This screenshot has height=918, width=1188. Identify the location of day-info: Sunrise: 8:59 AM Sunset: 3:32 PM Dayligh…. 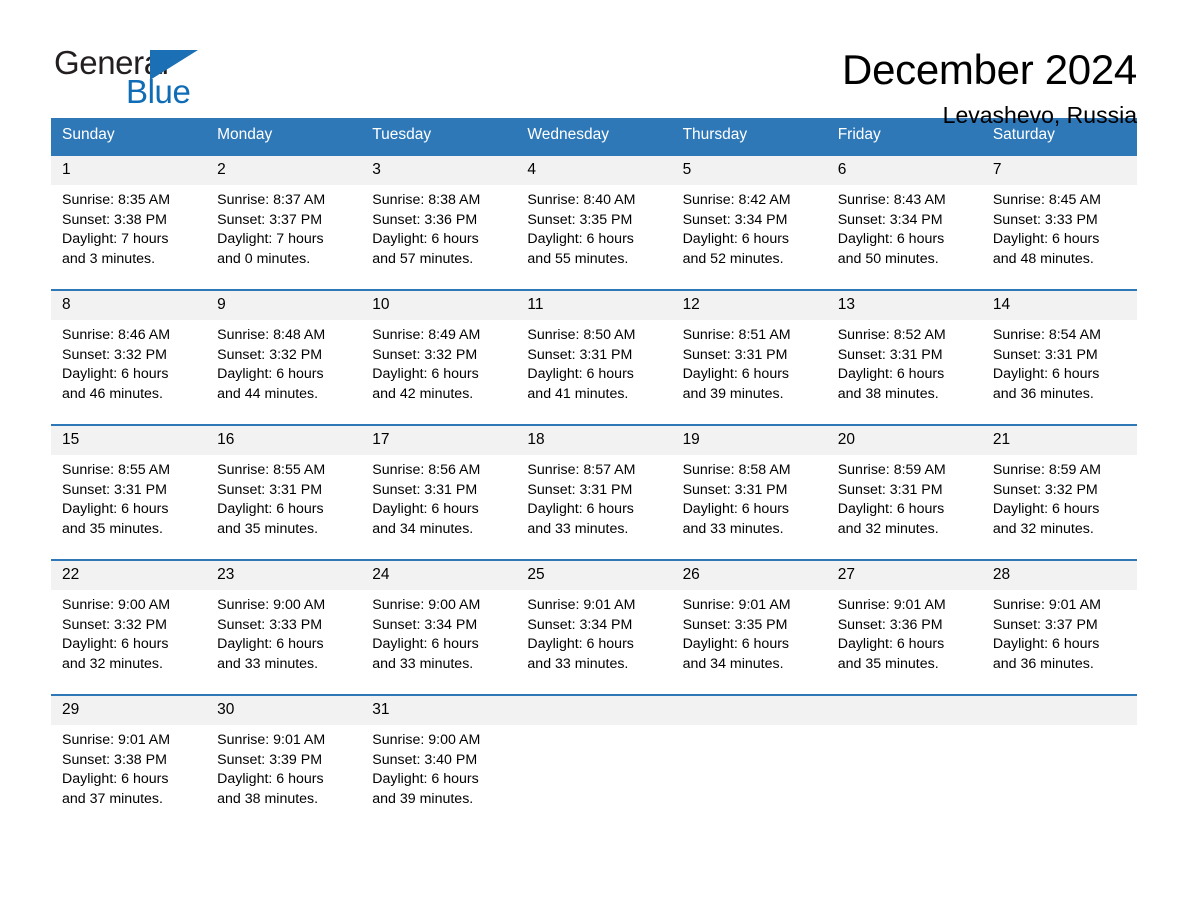
(1059, 498).